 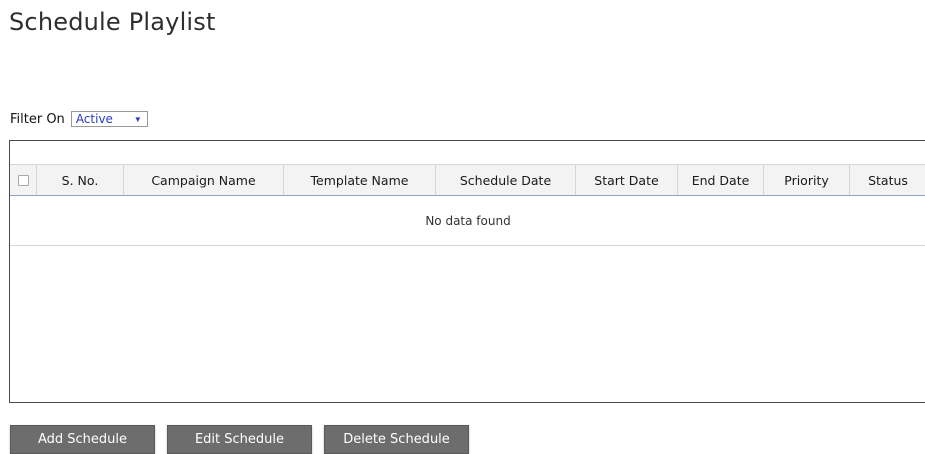 I want to click on page-title: Schedule Playlist, so click(x=112, y=22).